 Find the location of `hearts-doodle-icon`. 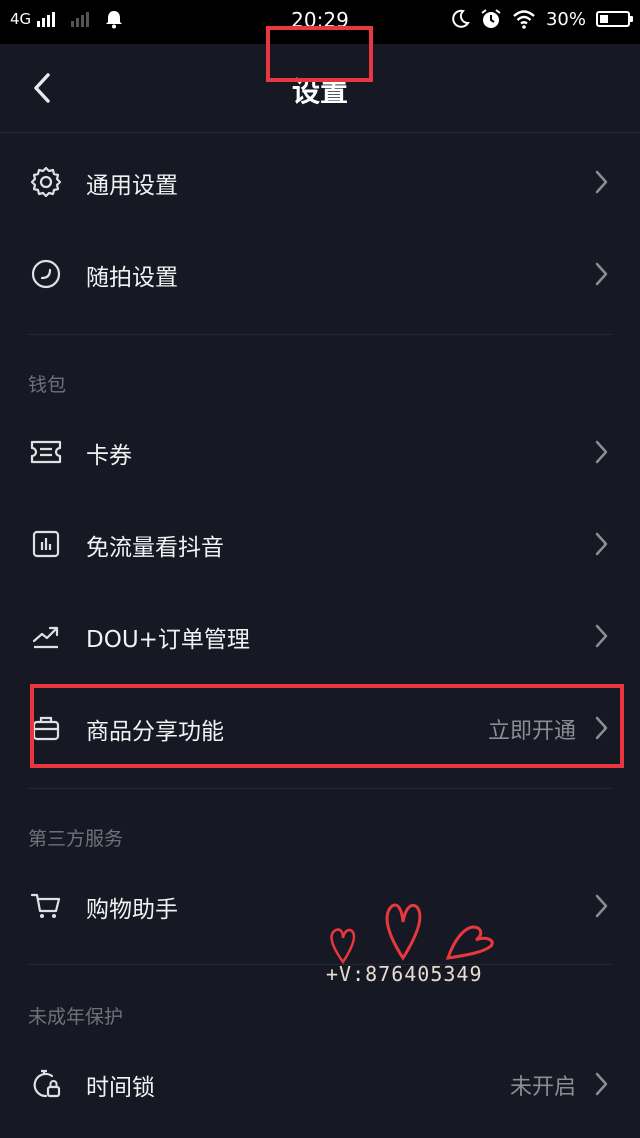

hearts-doodle-icon is located at coordinates (412, 934).